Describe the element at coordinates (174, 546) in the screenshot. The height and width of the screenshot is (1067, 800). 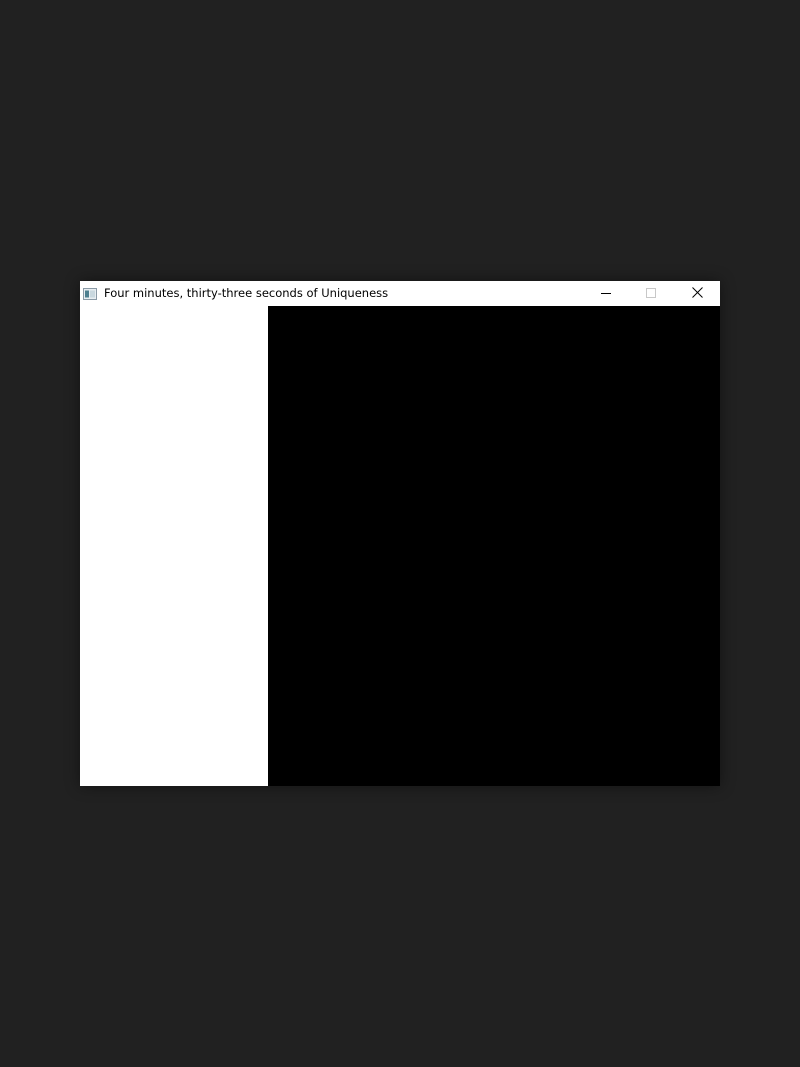
I see `side-panel` at that location.